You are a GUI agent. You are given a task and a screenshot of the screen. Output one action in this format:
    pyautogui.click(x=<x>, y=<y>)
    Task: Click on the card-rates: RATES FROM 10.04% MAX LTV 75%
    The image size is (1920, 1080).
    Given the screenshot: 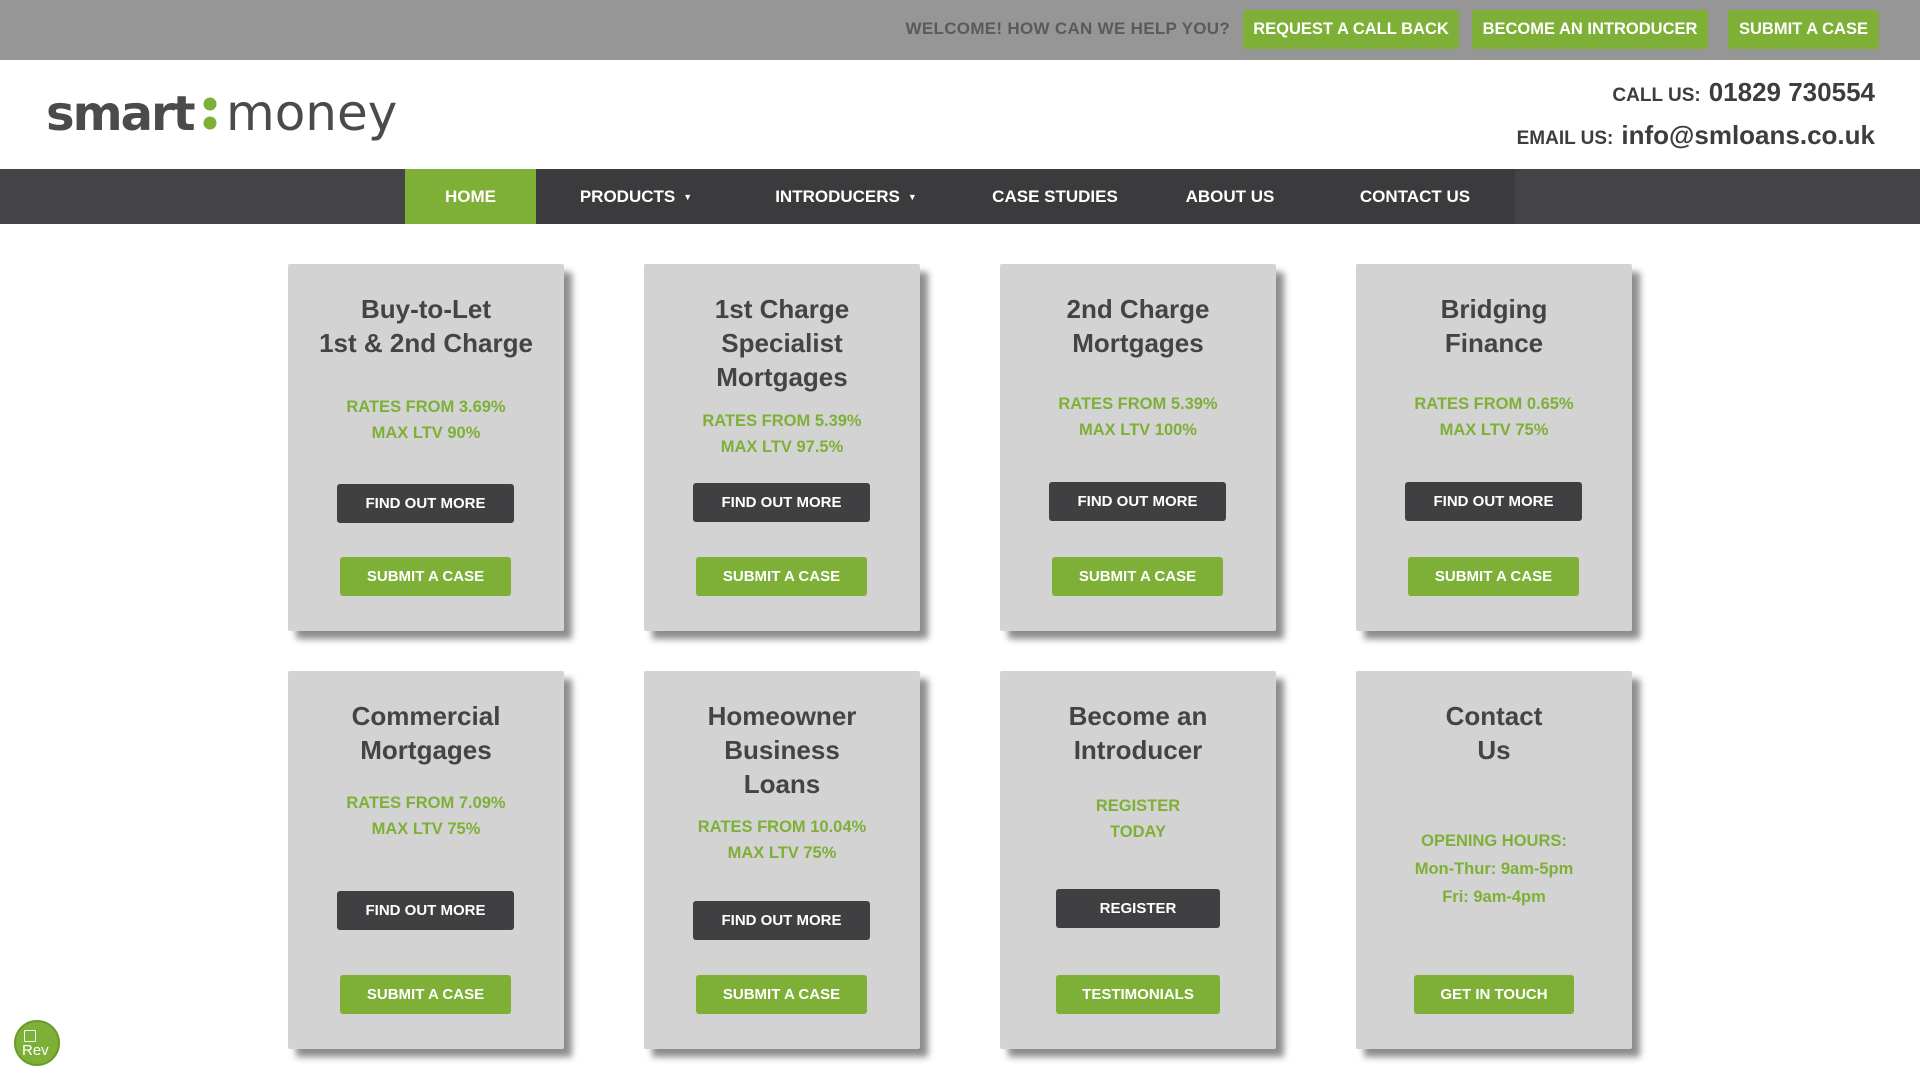 What is the action you would take?
    pyautogui.click(x=782, y=840)
    